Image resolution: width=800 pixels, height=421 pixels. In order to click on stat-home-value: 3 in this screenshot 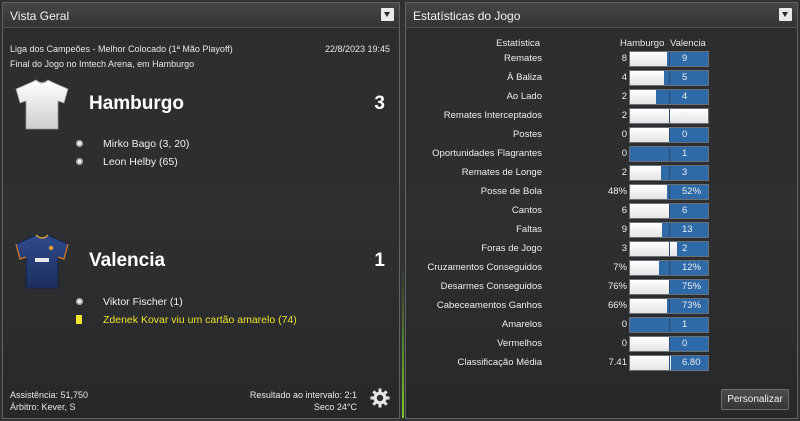, I will do `click(624, 248)`.